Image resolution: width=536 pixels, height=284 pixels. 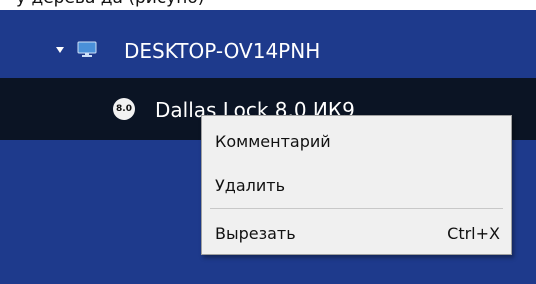 What do you see at coordinates (268, 5) in the screenshot?
I see `top-text-strip: у дерева да (рисуно)` at bounding box center [268, 5].